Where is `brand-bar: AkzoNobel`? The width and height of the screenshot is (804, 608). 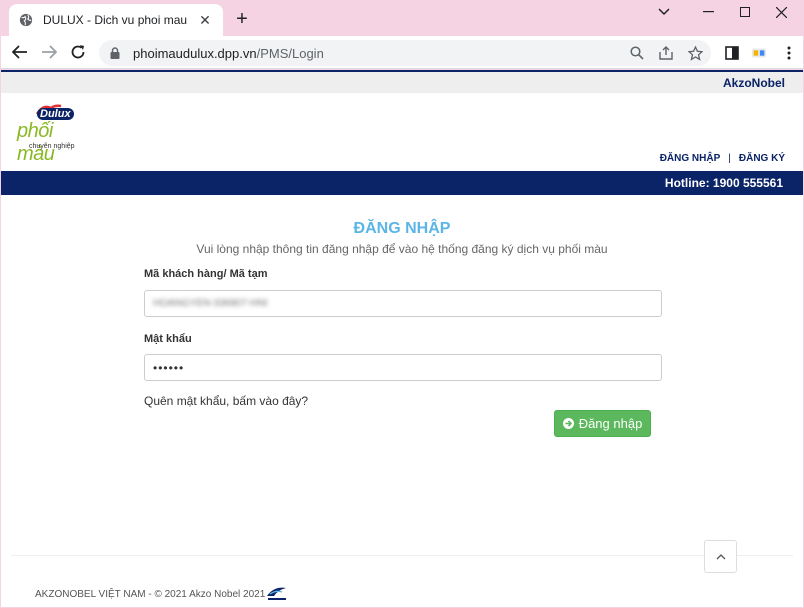
brand-bar: AkzoNobel is located at coordinates (402, 81).